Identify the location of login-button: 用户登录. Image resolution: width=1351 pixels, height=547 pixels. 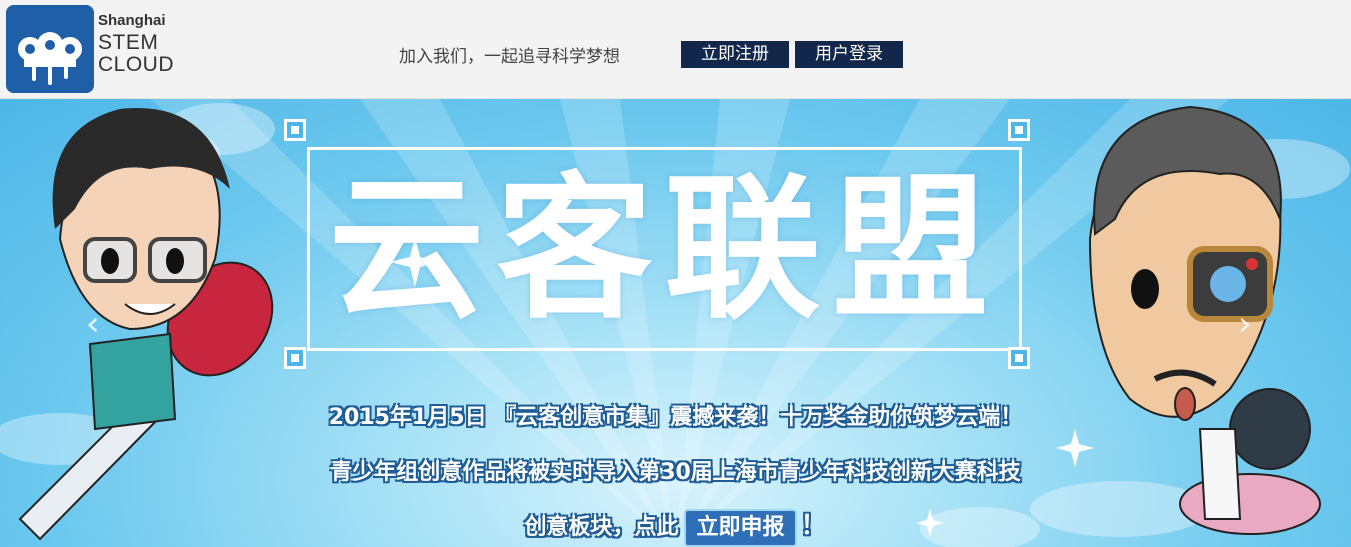
(849, 54).